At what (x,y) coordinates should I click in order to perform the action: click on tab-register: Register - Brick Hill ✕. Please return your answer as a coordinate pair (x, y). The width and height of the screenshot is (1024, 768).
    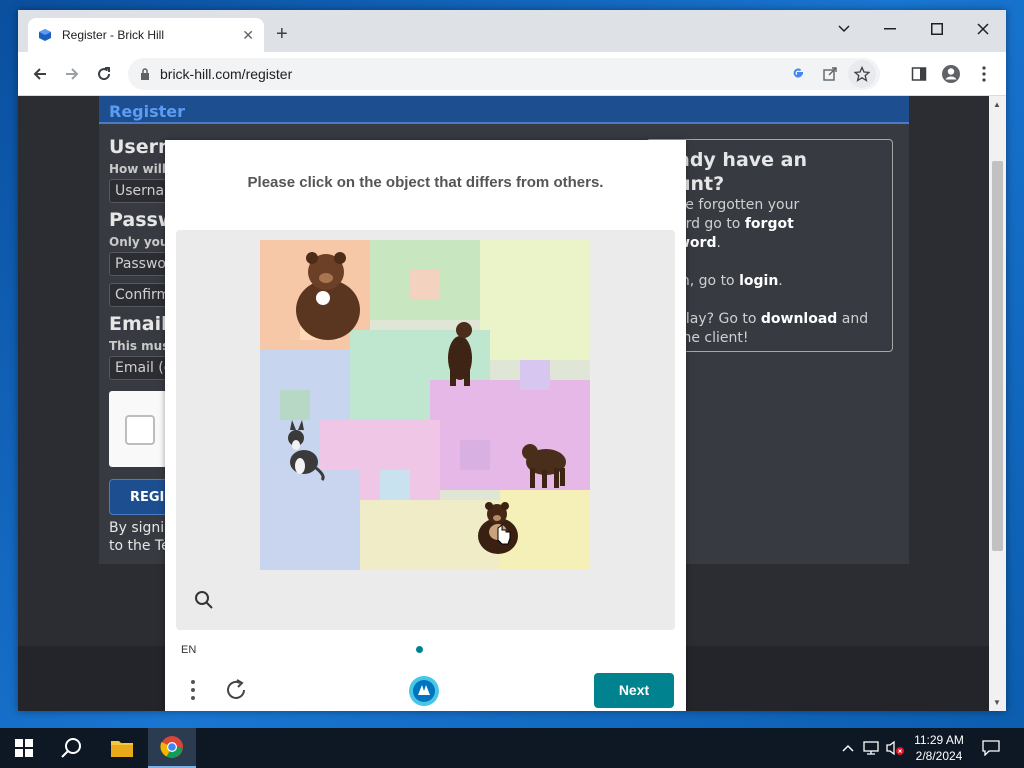
    Looking at the image, I should click on (146, 35).